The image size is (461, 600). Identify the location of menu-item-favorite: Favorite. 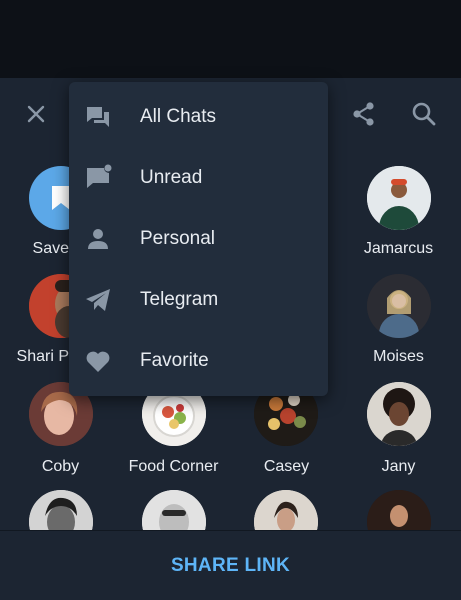
(198, 360).